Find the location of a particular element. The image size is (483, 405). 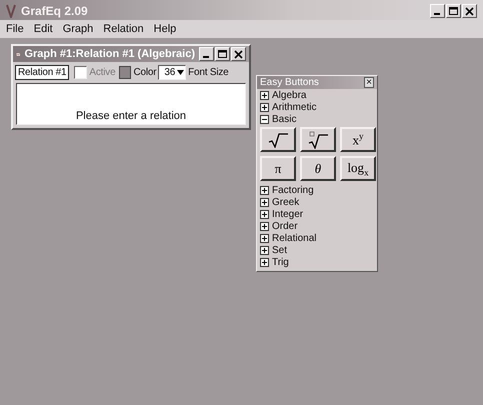

category-label: Arithmetic is located at coordinates (294, 107).